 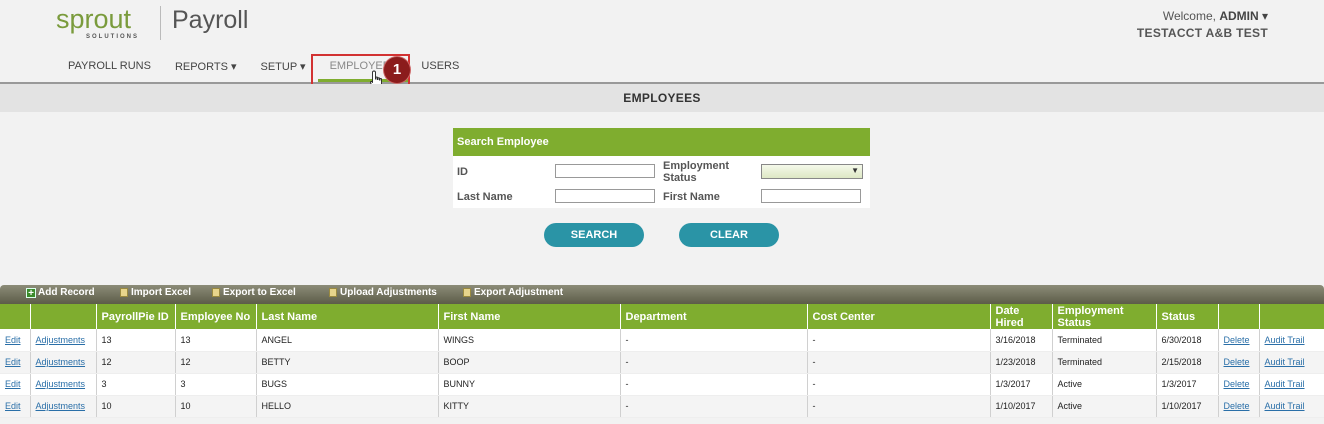 I want to click on column-header-employment-status: Employment Status, so click(x=1104, y=316).